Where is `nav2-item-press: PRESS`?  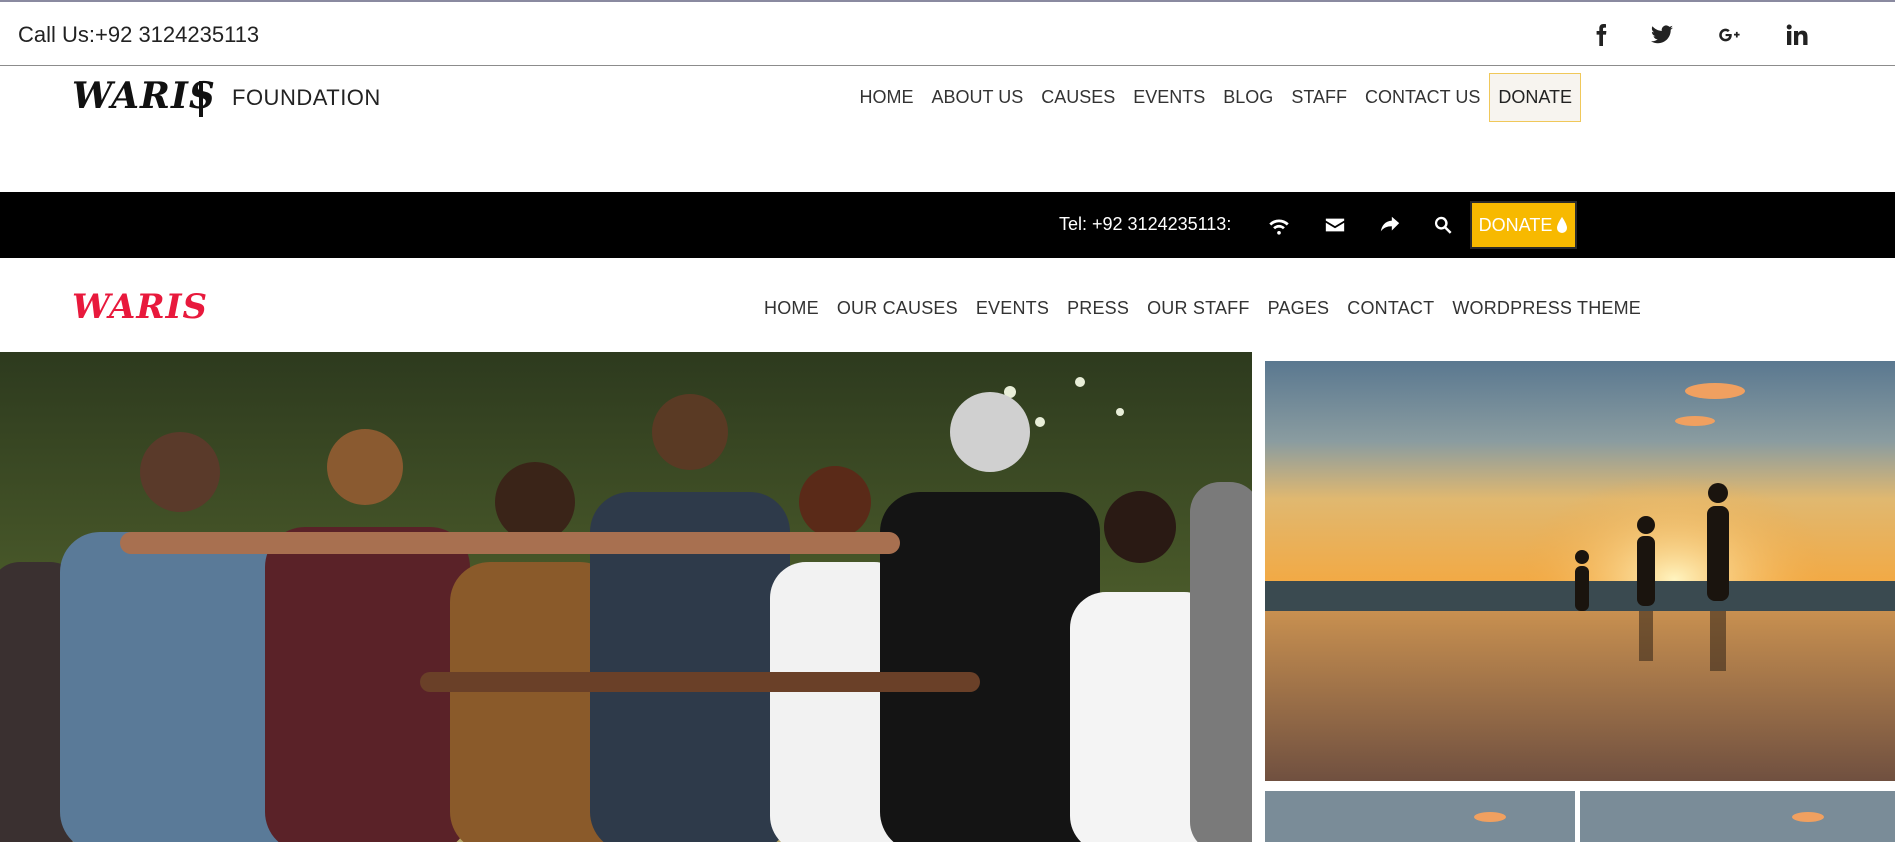
nav2-item-press: PRESS is located at coordinates (1098, 308).